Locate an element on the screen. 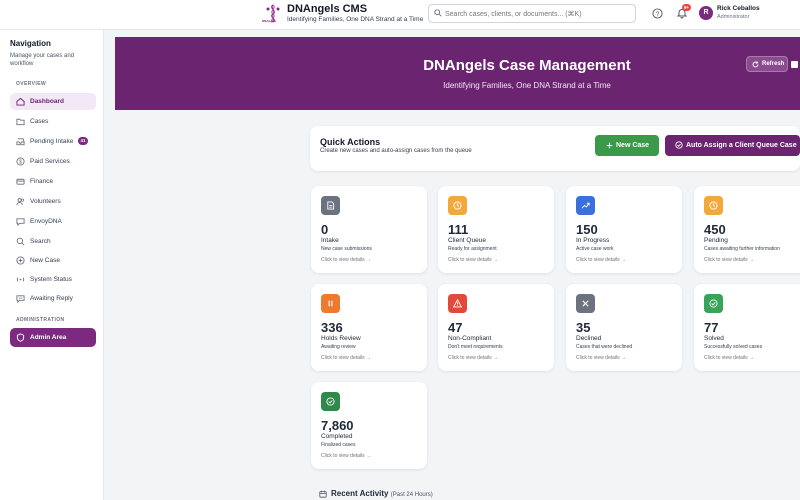 Image resolution: width=800 pixels, height=500 pixels. stat-description: Active case work is located at coordinates (595, 249).